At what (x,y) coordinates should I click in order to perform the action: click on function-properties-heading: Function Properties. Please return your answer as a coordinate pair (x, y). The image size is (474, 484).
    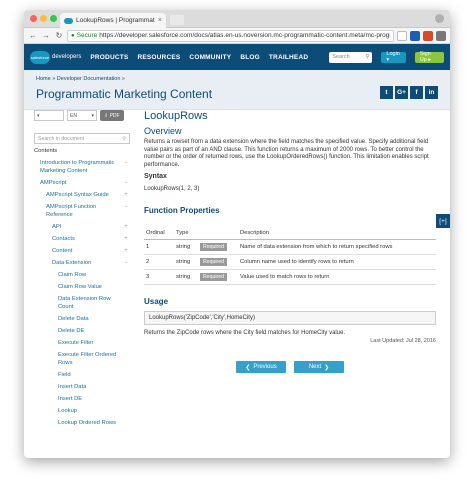
    Looking at the image, I should click on (182, 210).